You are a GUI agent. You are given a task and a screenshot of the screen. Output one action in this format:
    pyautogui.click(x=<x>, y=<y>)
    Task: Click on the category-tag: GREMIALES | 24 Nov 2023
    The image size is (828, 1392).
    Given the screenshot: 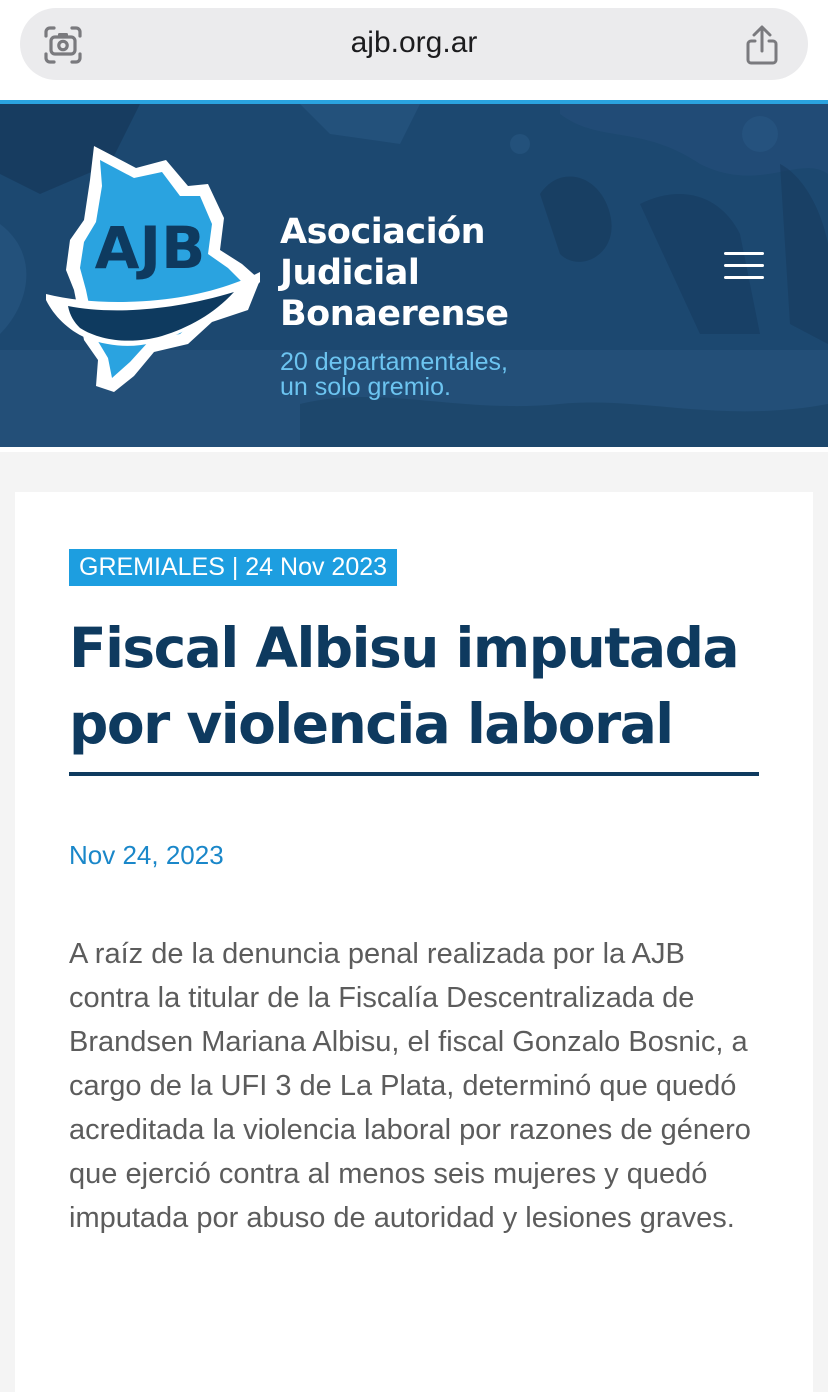 What is the action you would take?
    pyautogui.click(x=233, y=567)
    